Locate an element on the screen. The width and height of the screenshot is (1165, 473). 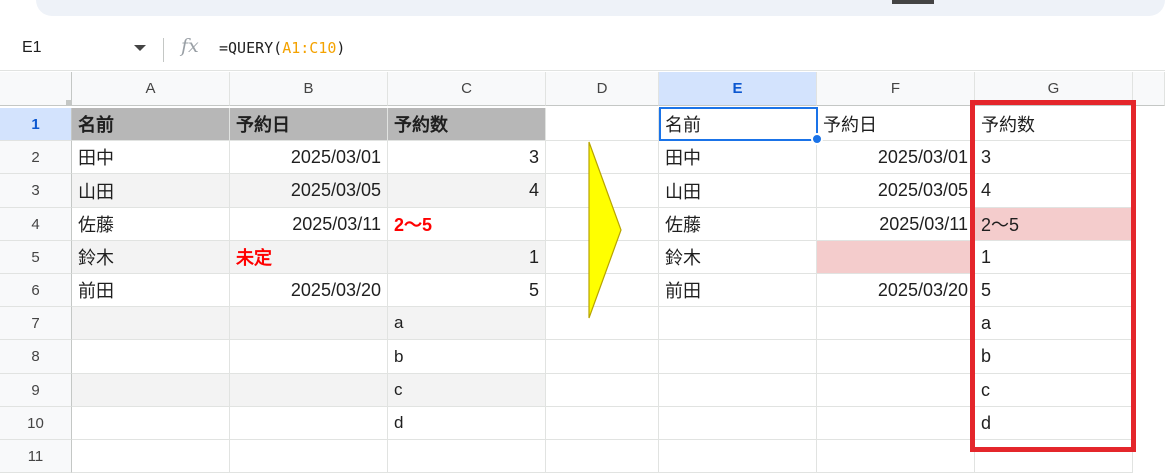
browser-top-strip is located at coordinates (582, 13).